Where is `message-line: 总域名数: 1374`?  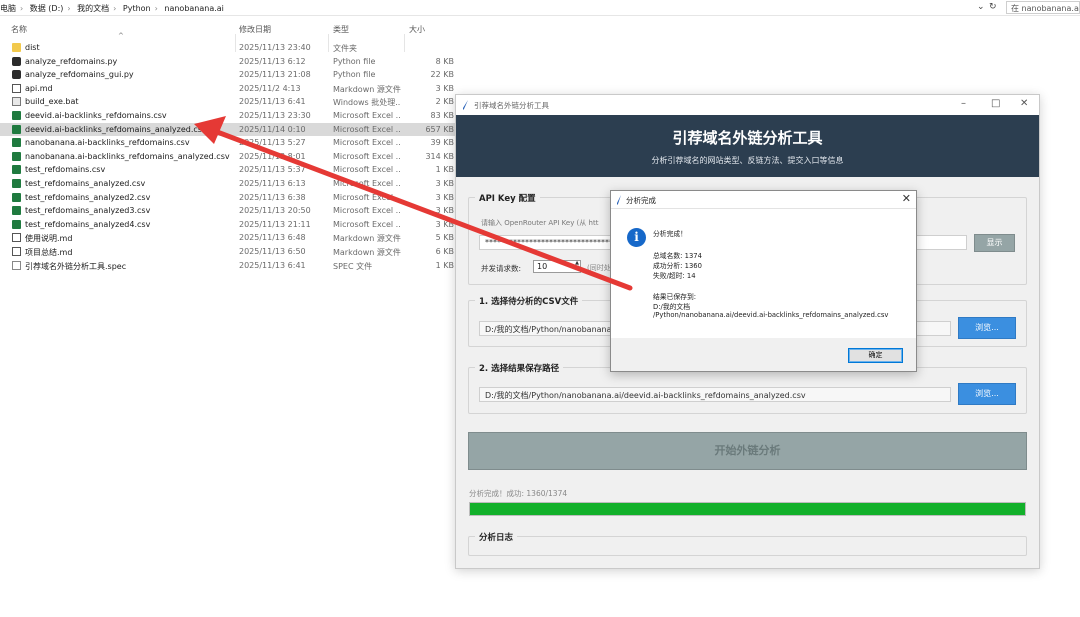
message-line: 总域名数: 1374 is located at coordinates (677, 256).